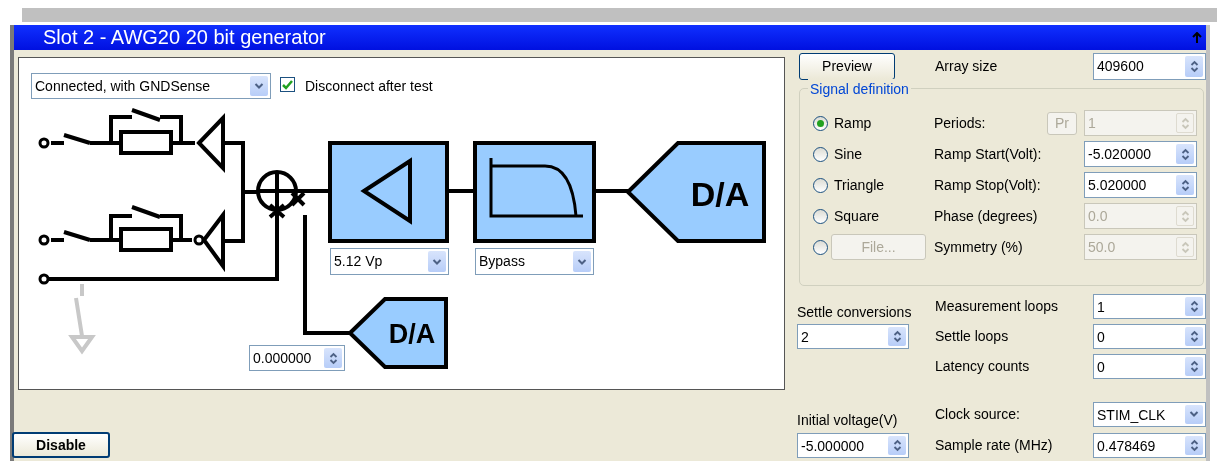 The height and width of the screenshot is (461, 1217). What do you see at coordinates (972, 336) in the screenshot?
I see `field-label: Settle loops` at bounding box center [972, 336].